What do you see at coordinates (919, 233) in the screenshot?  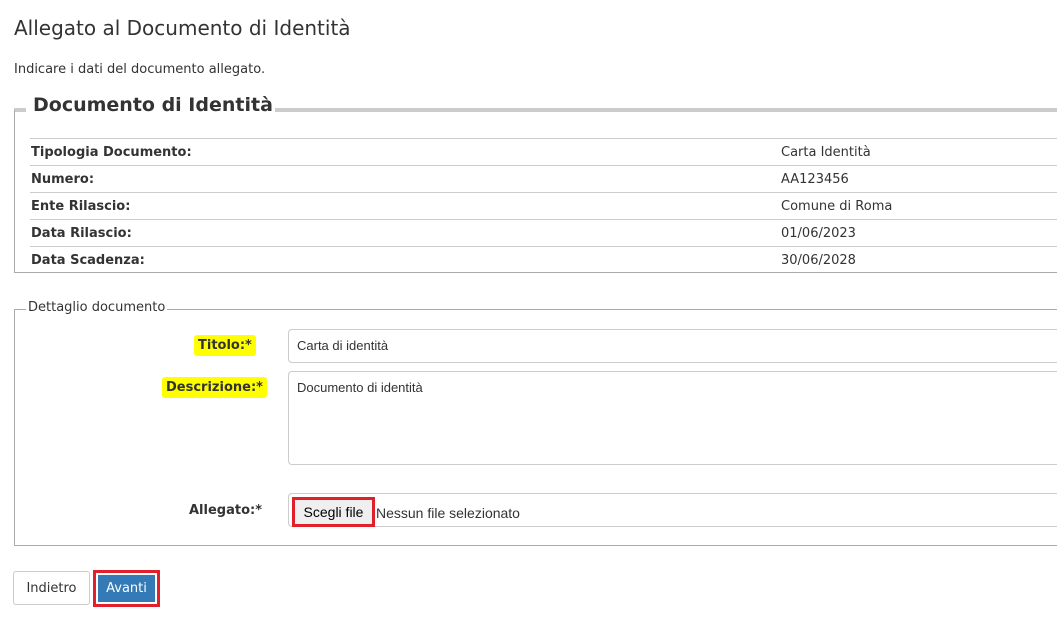 I see `row-value: 01/06/2023` at bounding box center [919, 233].